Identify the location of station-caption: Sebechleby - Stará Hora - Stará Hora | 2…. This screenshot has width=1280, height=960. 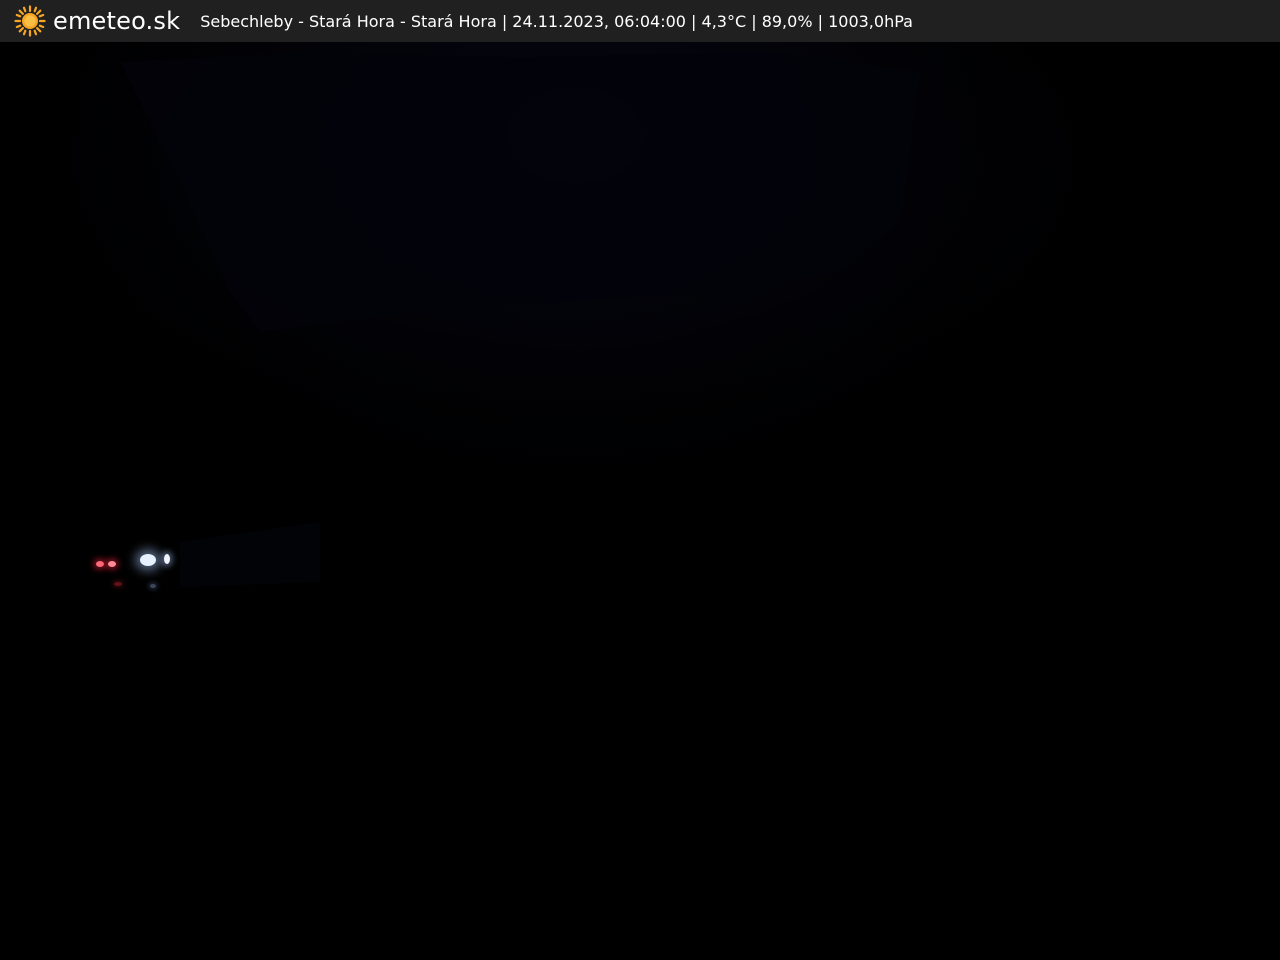
(556, 21).